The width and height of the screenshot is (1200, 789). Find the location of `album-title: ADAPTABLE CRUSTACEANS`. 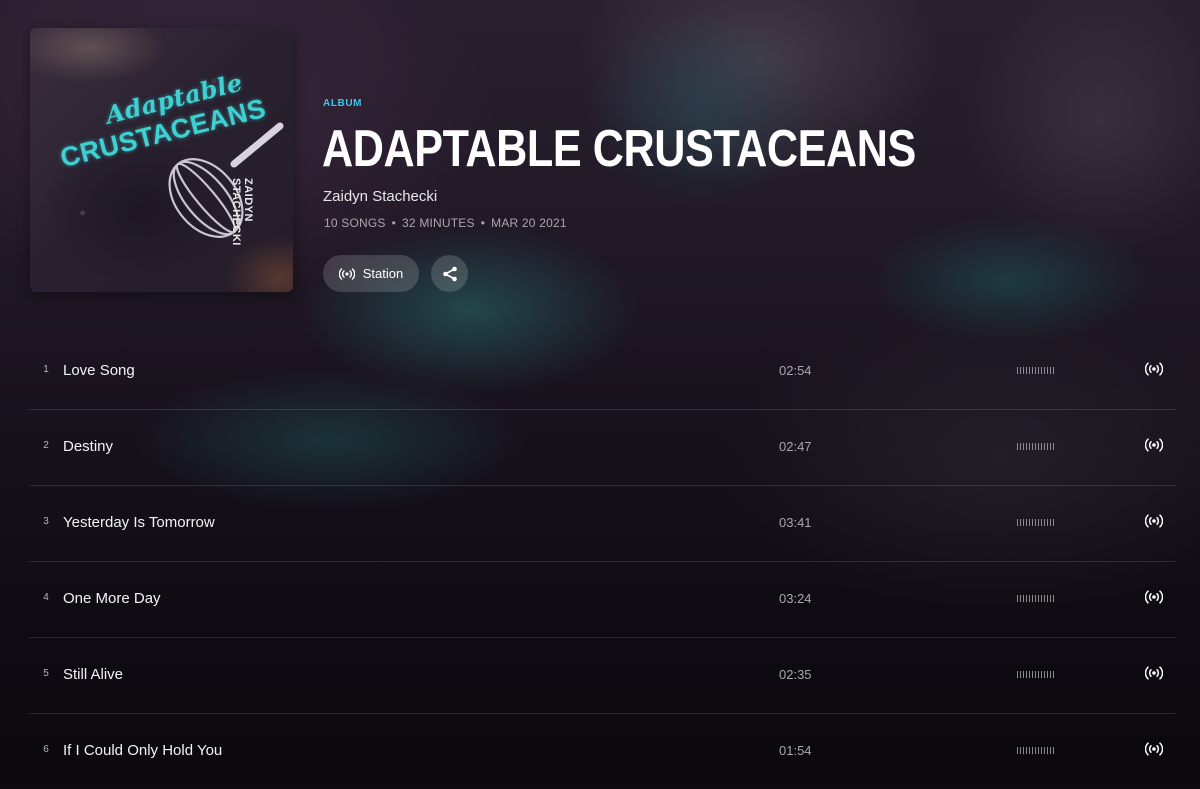

album-title: ADAPTABLE CRUSTACEANS is located at coordinates (619, 149).